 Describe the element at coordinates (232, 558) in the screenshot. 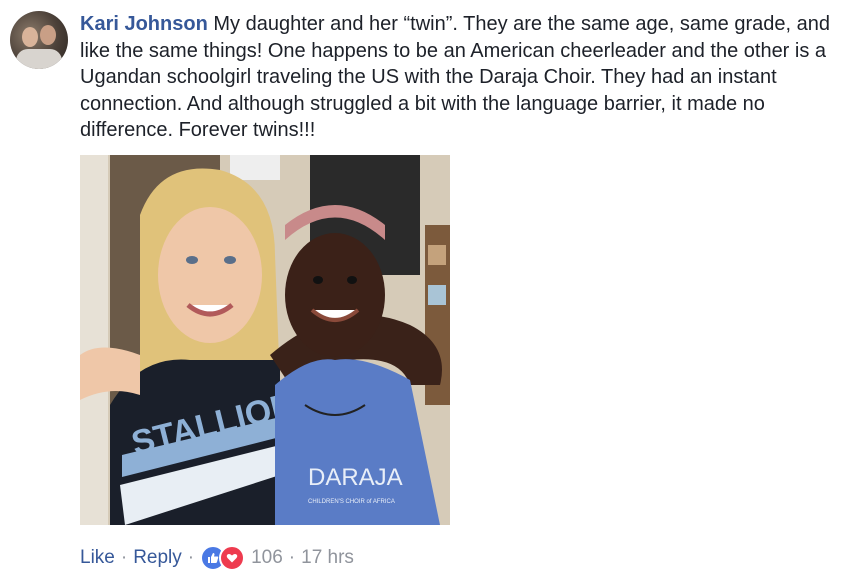

I see `heart-icon` at that location.